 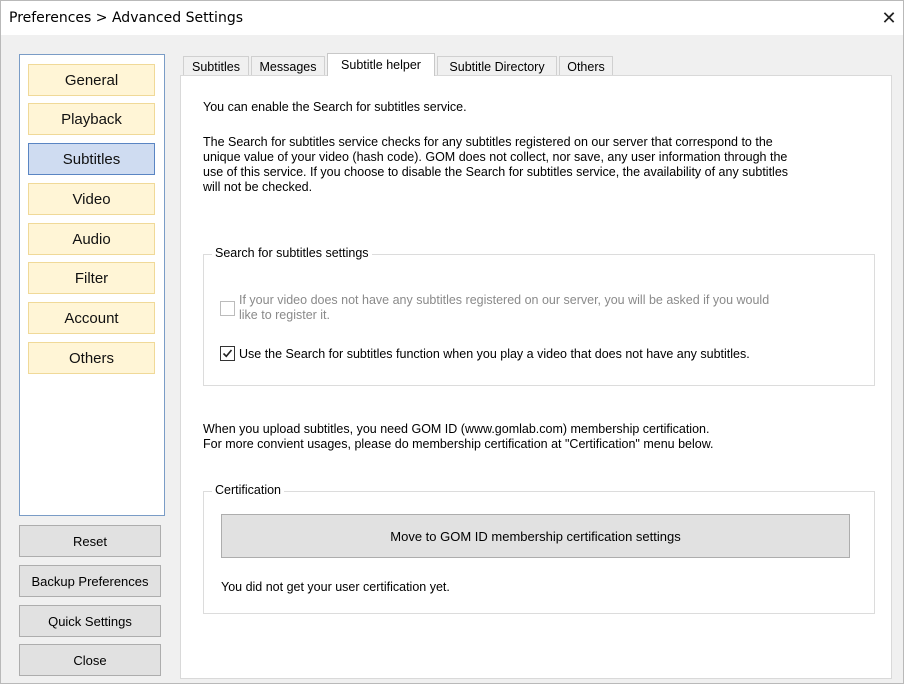 I want to click on tab-subtitle-helper: Subtitle helper, so click(x=381, y=64).